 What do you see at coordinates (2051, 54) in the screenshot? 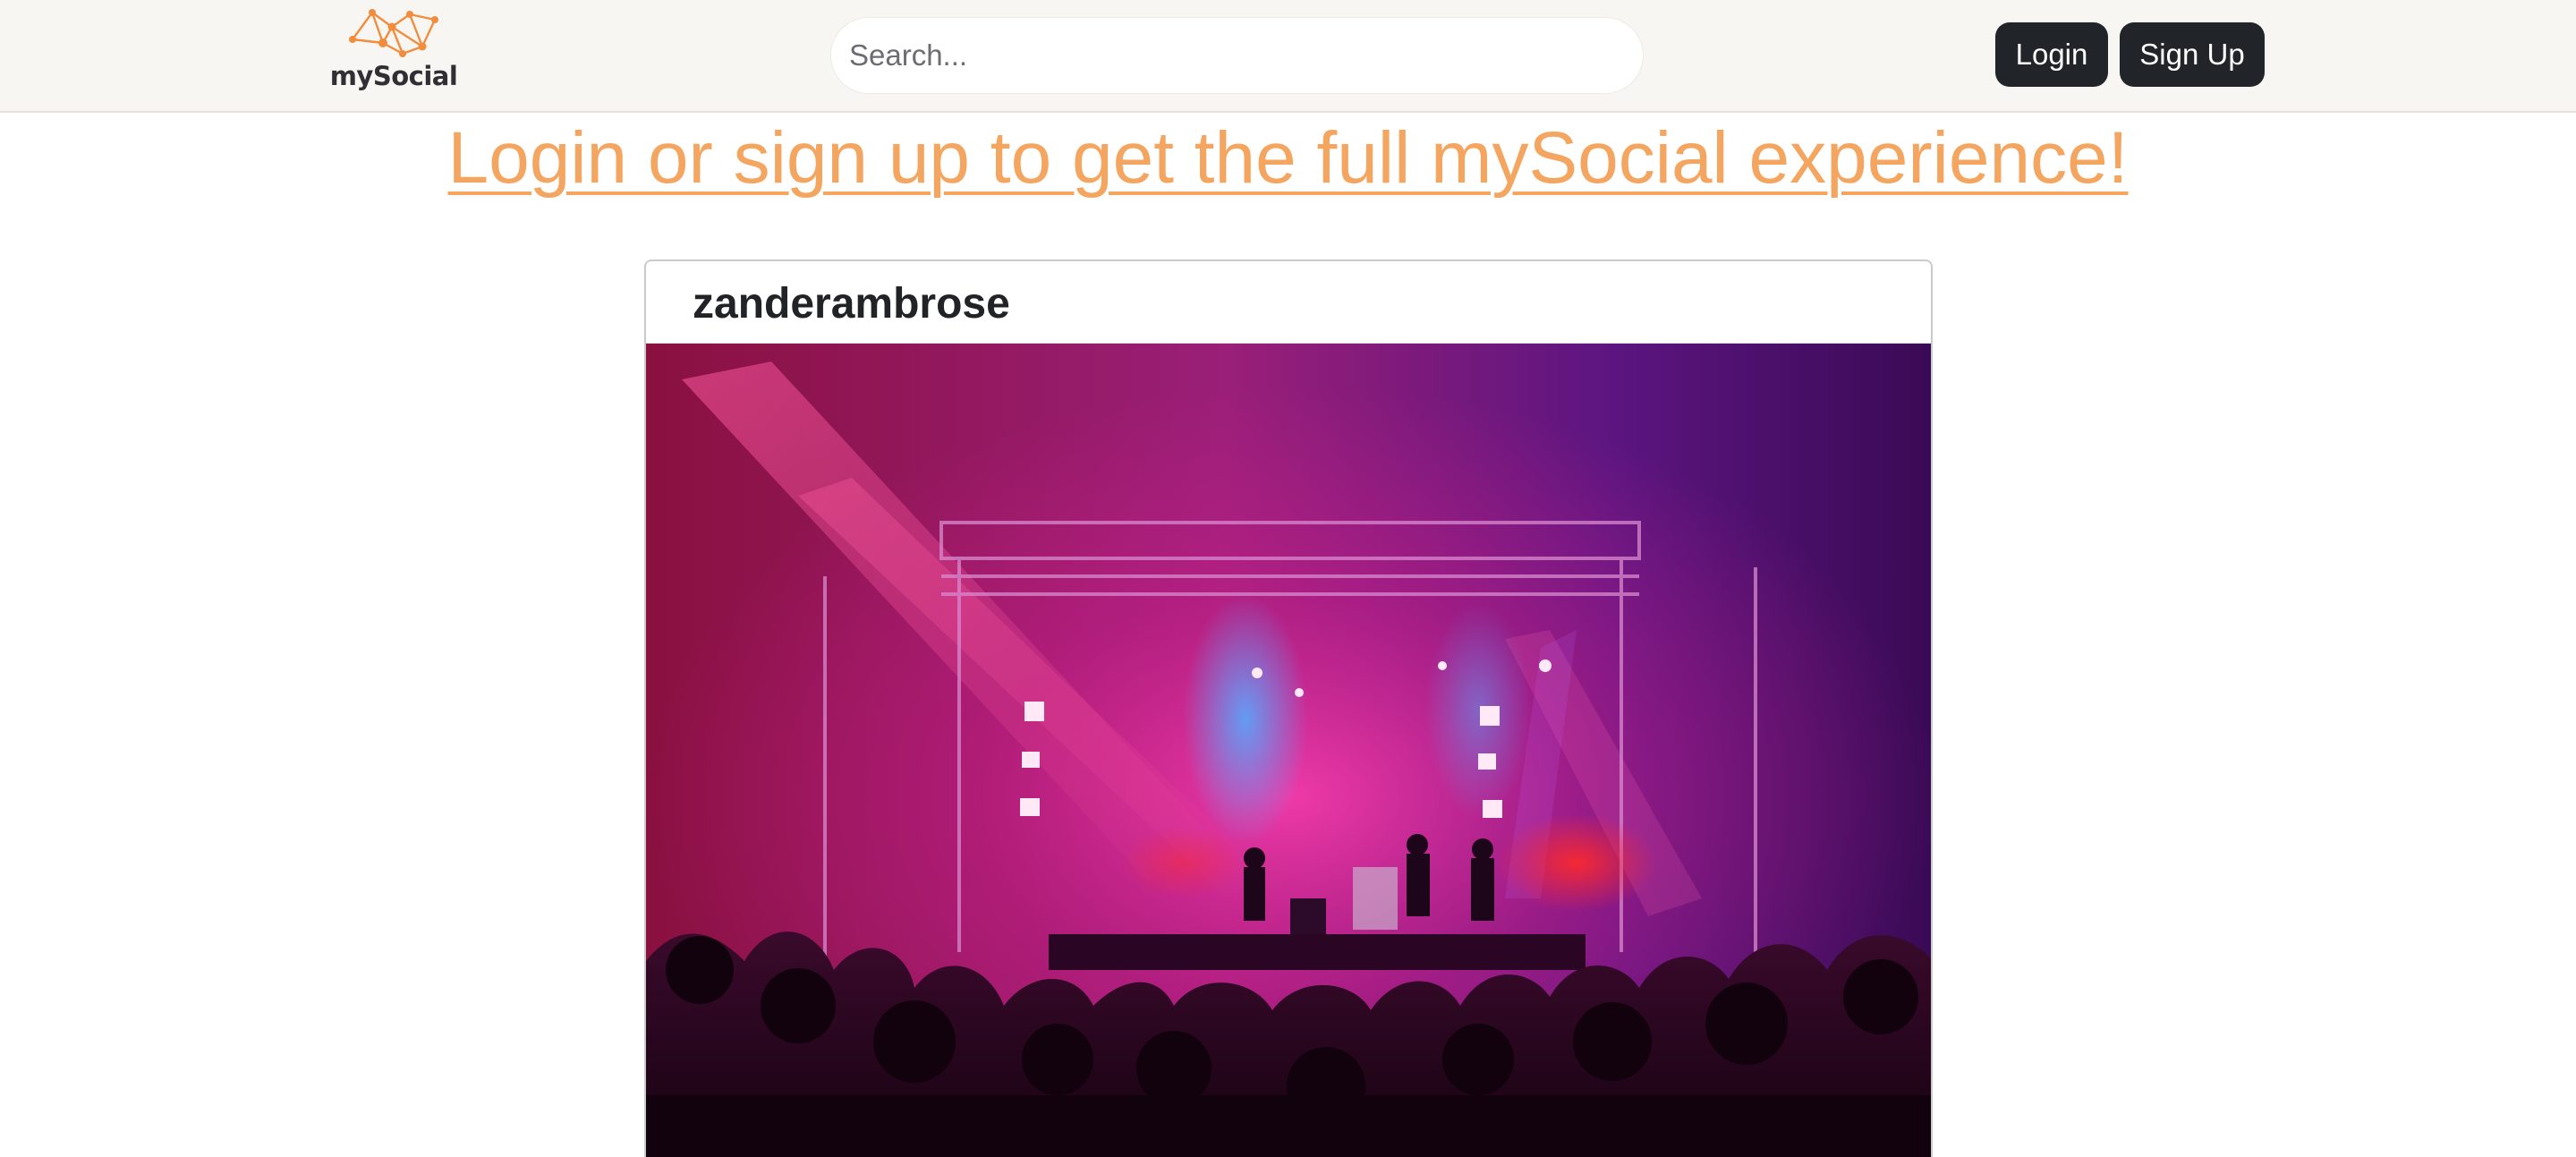
I see `login-button: Login` at bounding box center [2051, 54].